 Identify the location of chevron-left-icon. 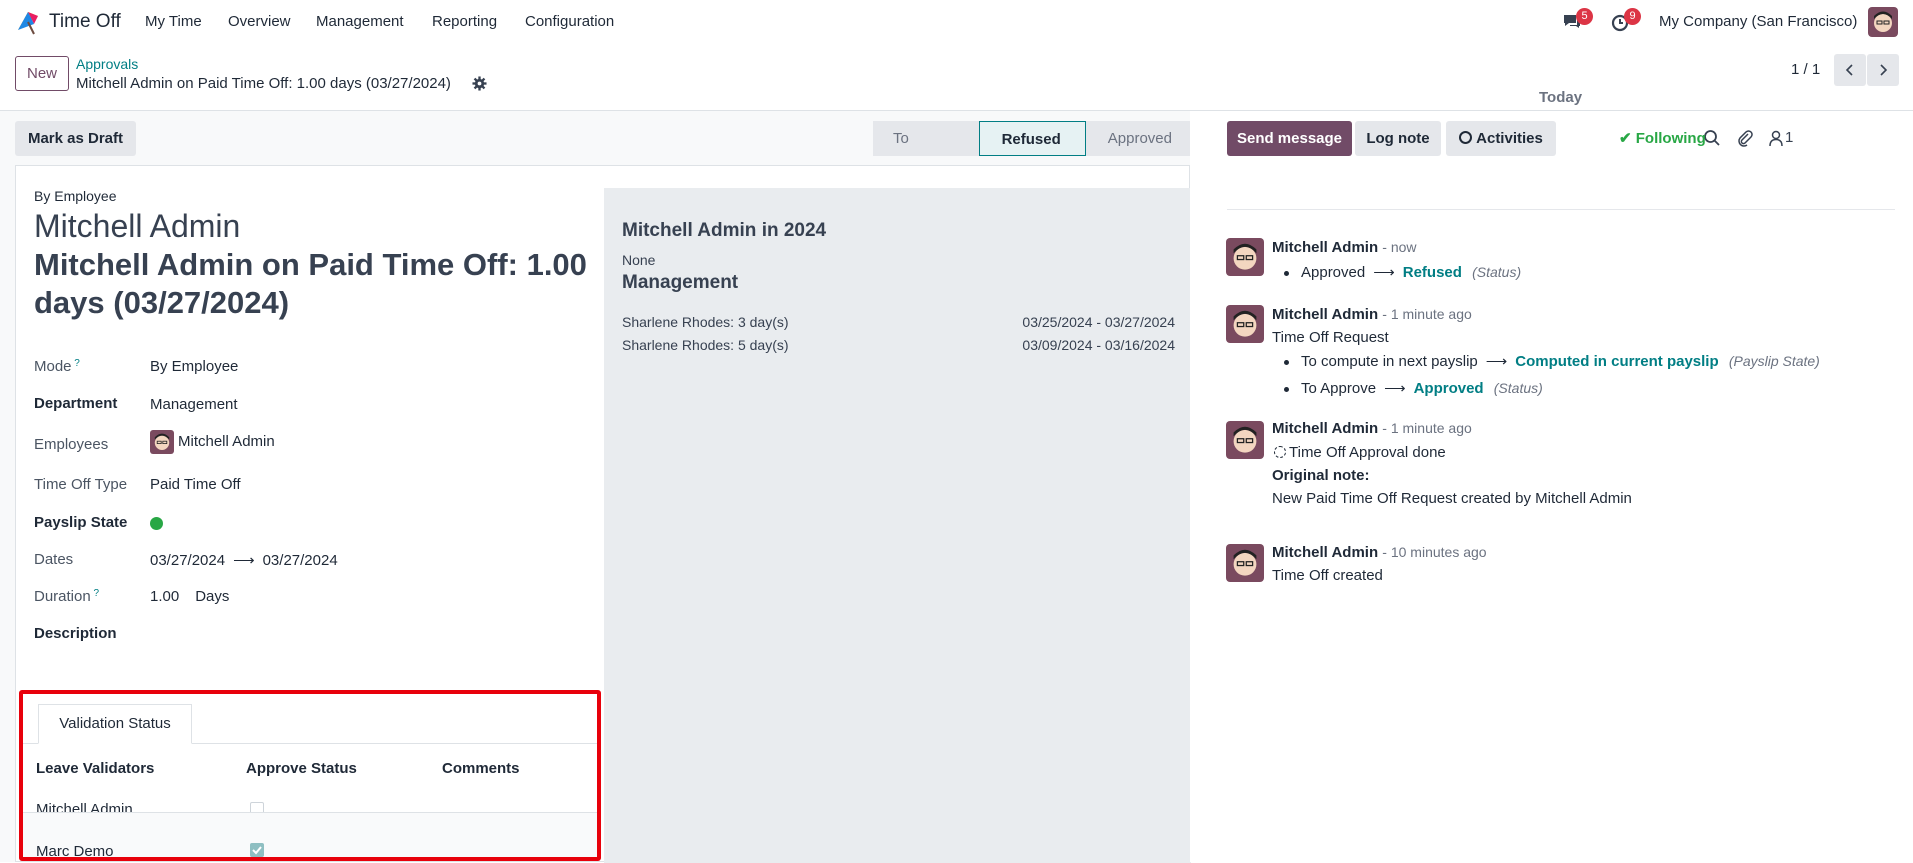
(1849, 70).